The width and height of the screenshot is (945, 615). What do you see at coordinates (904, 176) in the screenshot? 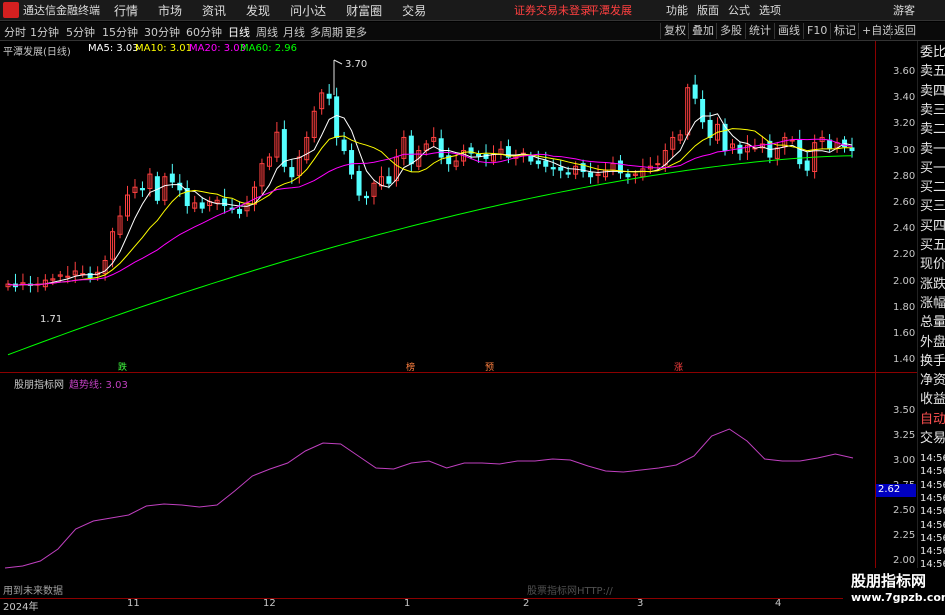
I see `y-tick-label: 2.80` at bounding box center [904, 176].